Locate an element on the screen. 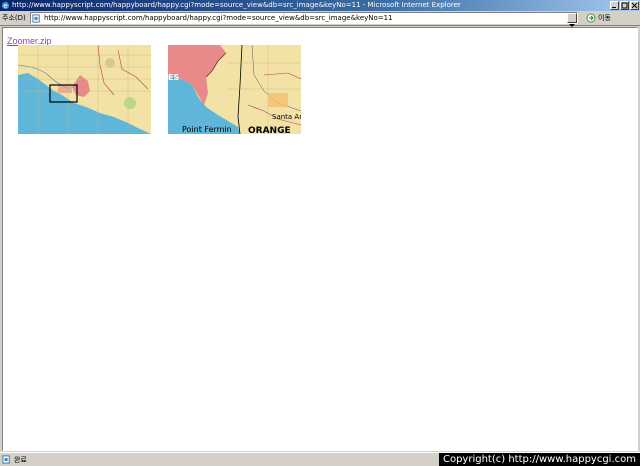 This screenshot has height=466, width=640. map-label-santa-ana: Santa Ana is located at coordinates (286, 117).